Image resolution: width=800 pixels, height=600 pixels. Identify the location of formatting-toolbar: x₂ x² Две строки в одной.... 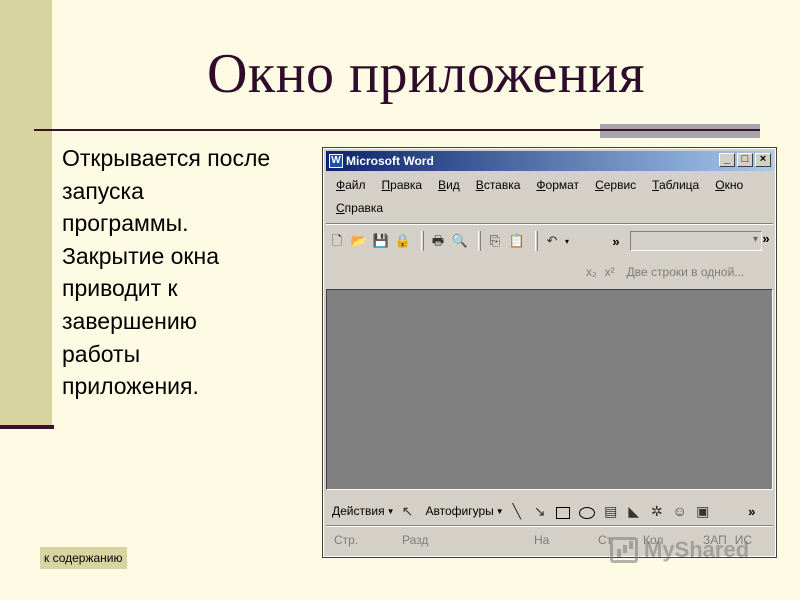
(678, 272).